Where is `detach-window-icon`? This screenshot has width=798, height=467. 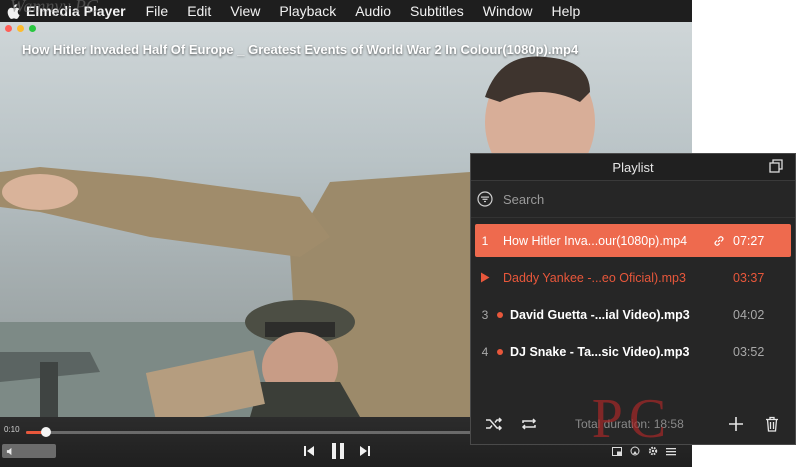 detach-window-icon is located at coordinates (776, 166).